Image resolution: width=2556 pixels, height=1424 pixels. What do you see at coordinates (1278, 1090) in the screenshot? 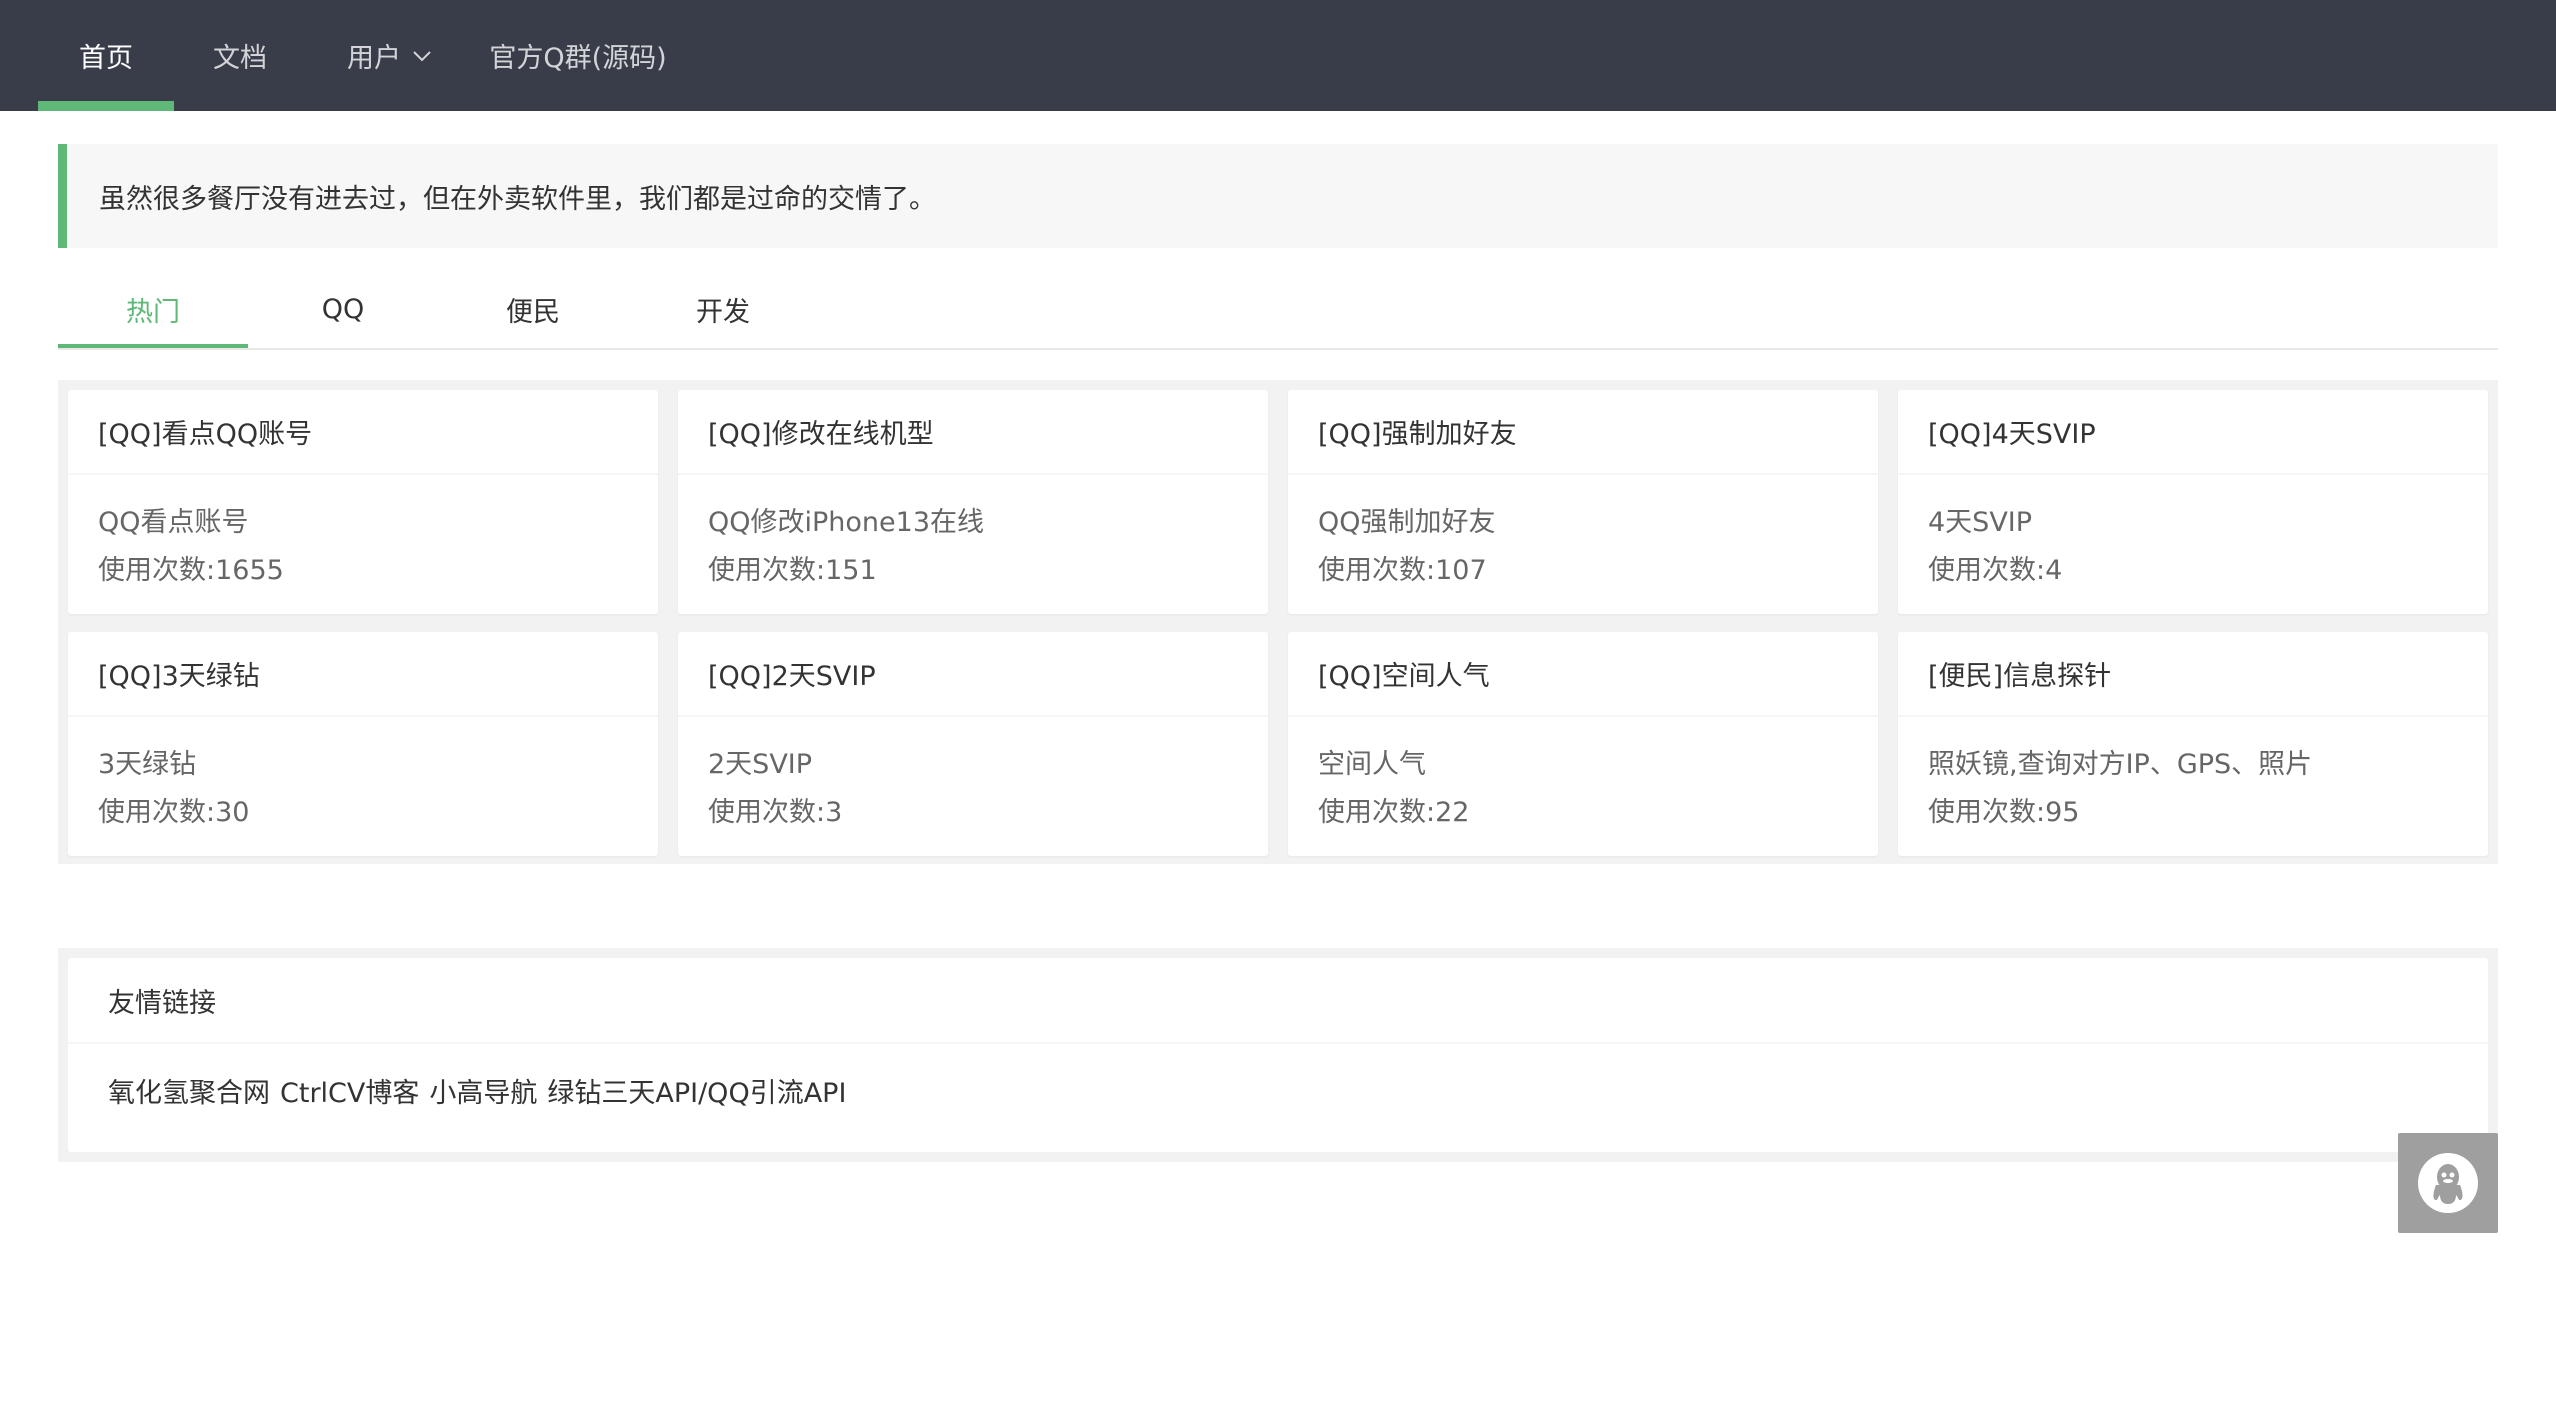
I see `friend-links-list: 氧化氢聚合网 CtrlCV博客 小高导航 绿钻三天API/QQ引流API` at bounding box center [1278, 1090].